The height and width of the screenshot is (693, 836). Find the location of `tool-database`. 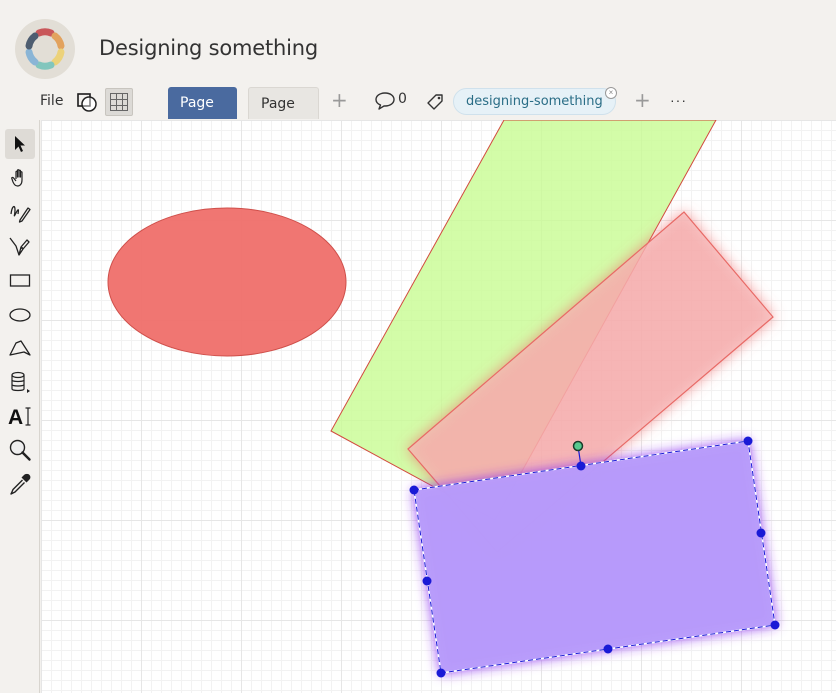

tool-database is located at coordinates (20, 382).